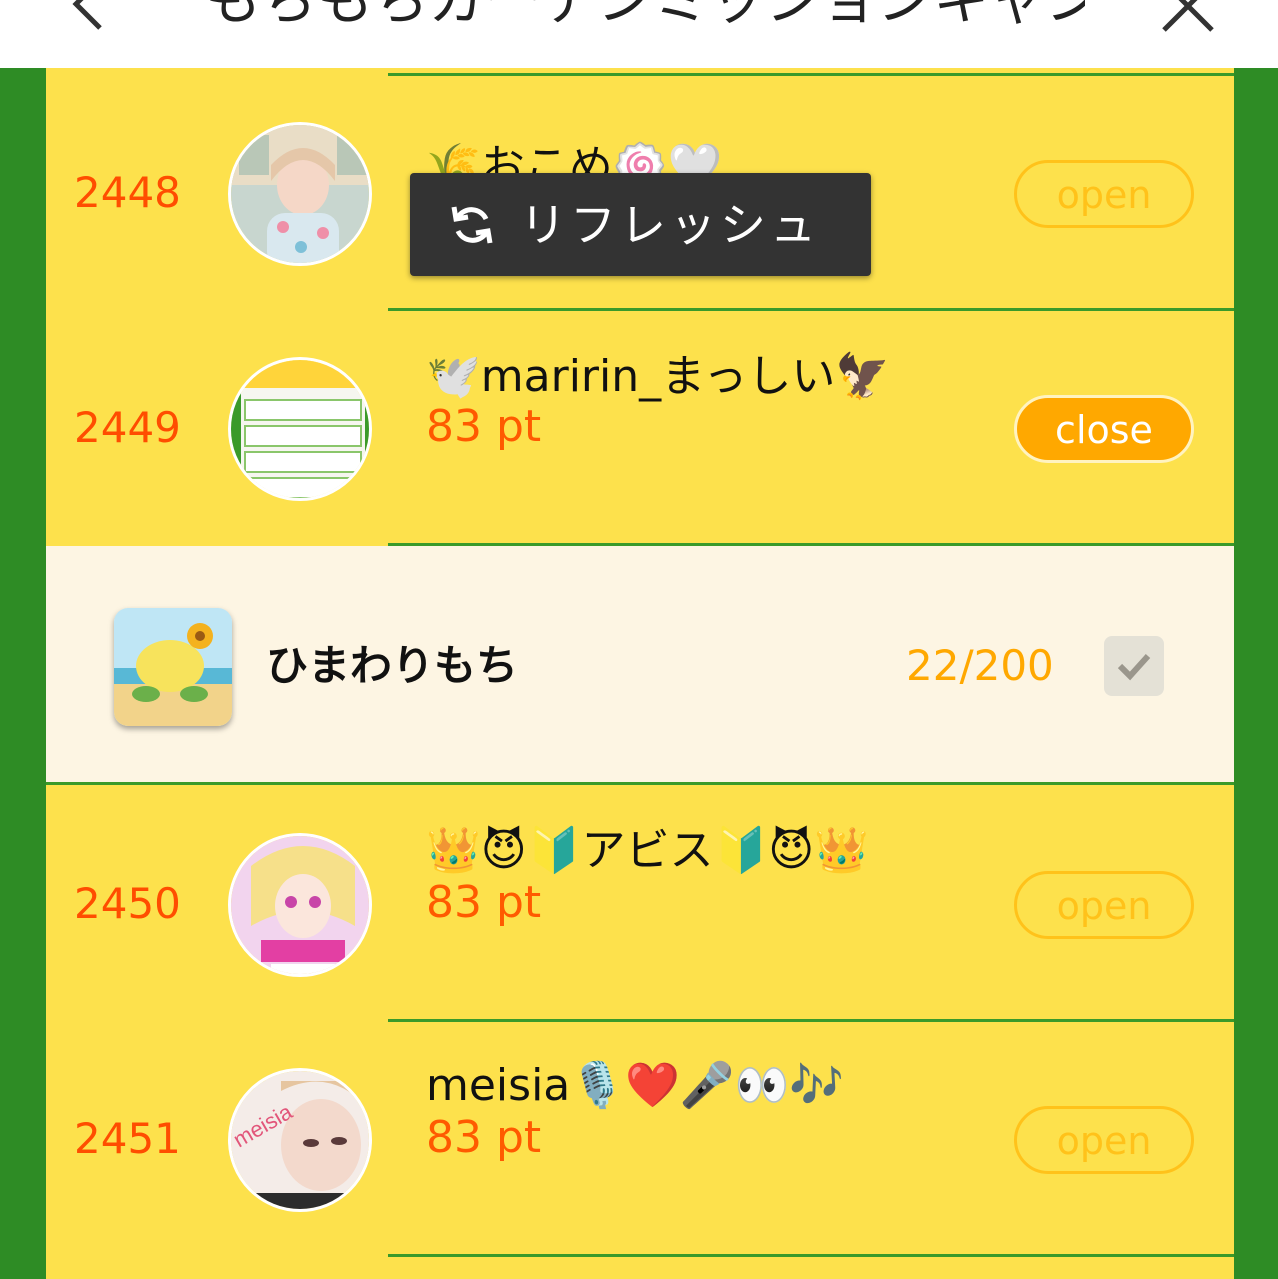 The width and height of the screenshot is (1278, 1279). I want to click on close-button: close, so click(1104, 429).